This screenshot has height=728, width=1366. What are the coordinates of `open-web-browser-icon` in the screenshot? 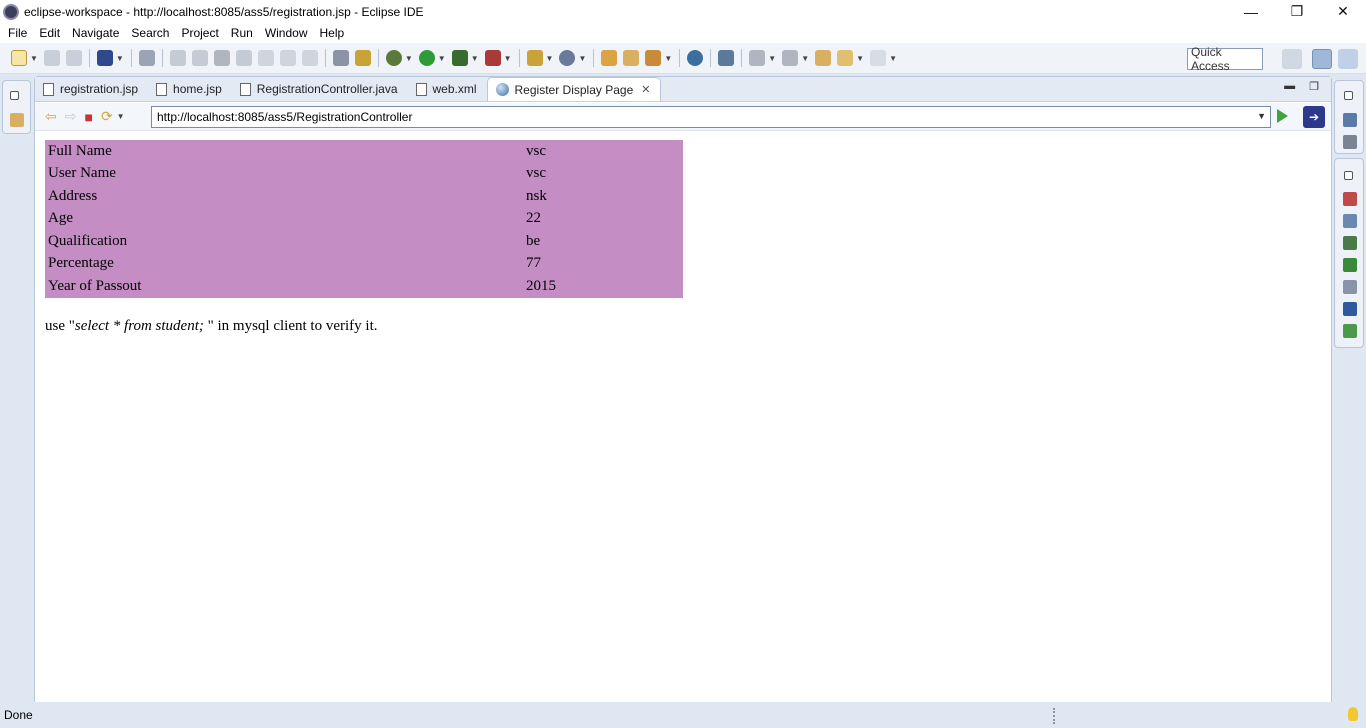 It's located at (695, 58).